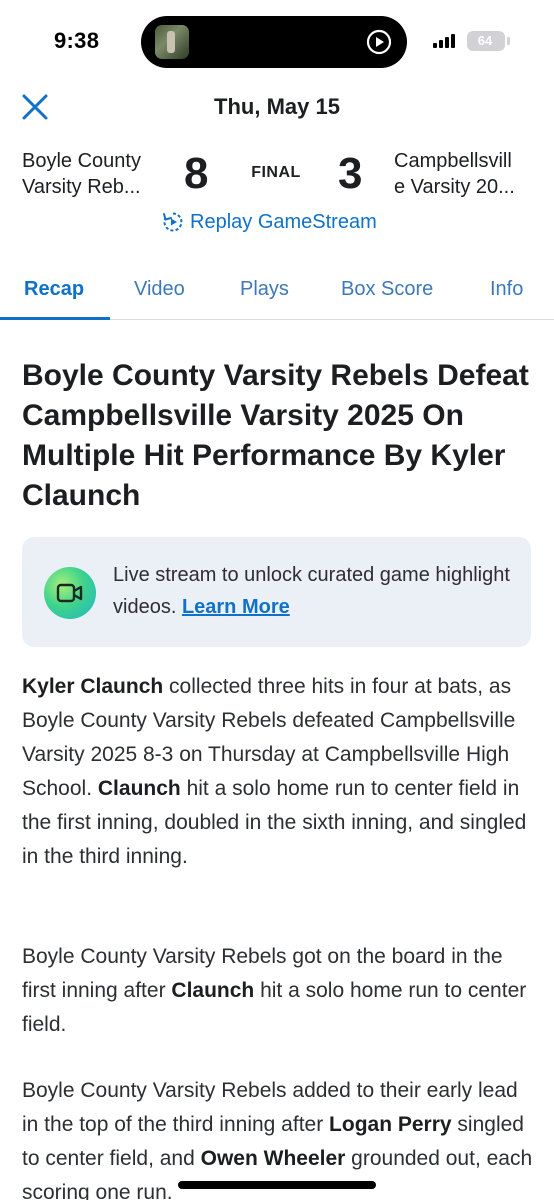 The image size is (554, 1200). I want to click on battery-level: 64, so click(485, 40).